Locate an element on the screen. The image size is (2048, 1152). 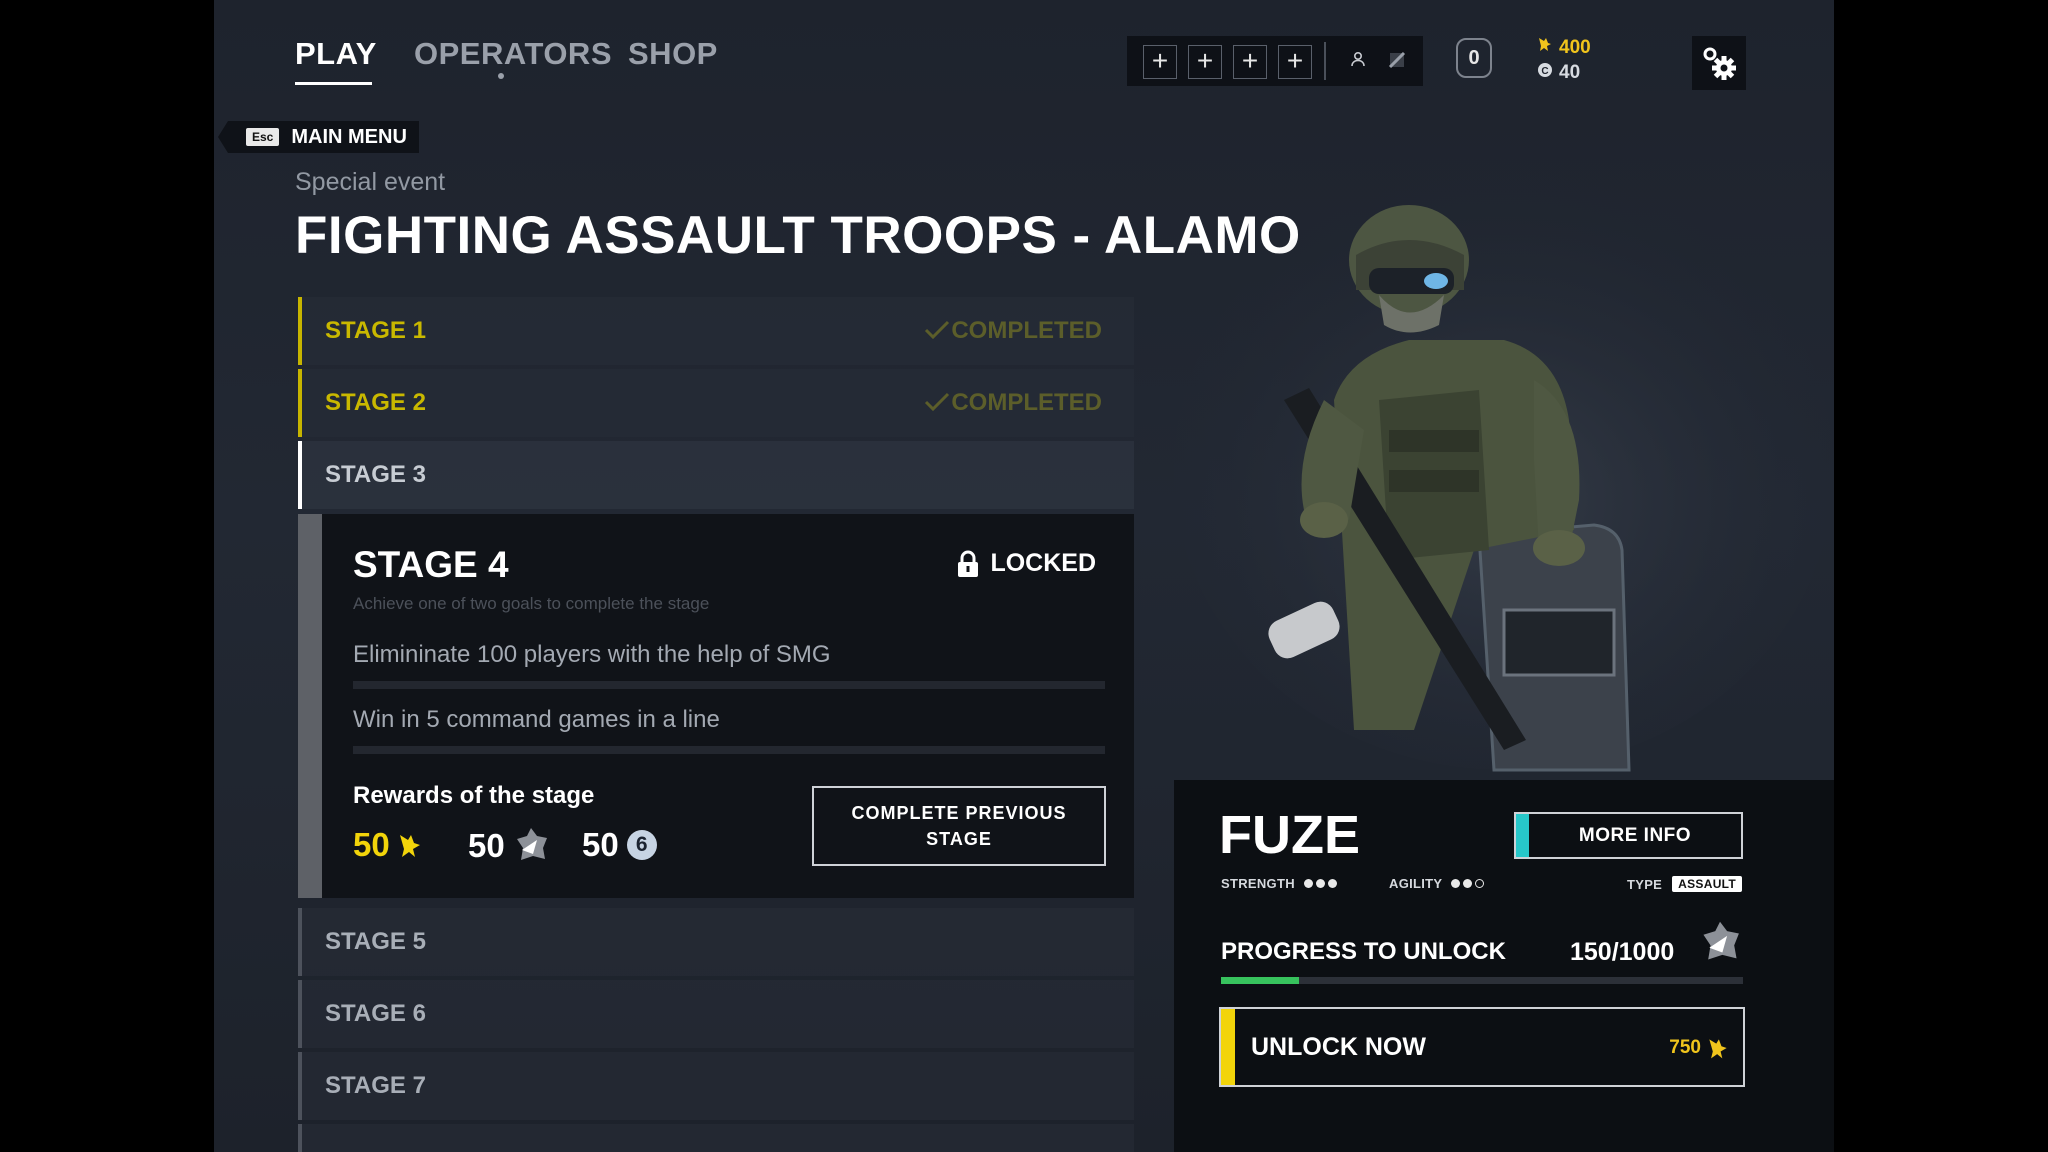
svg-text: C is located at coordinates (1544, 71).